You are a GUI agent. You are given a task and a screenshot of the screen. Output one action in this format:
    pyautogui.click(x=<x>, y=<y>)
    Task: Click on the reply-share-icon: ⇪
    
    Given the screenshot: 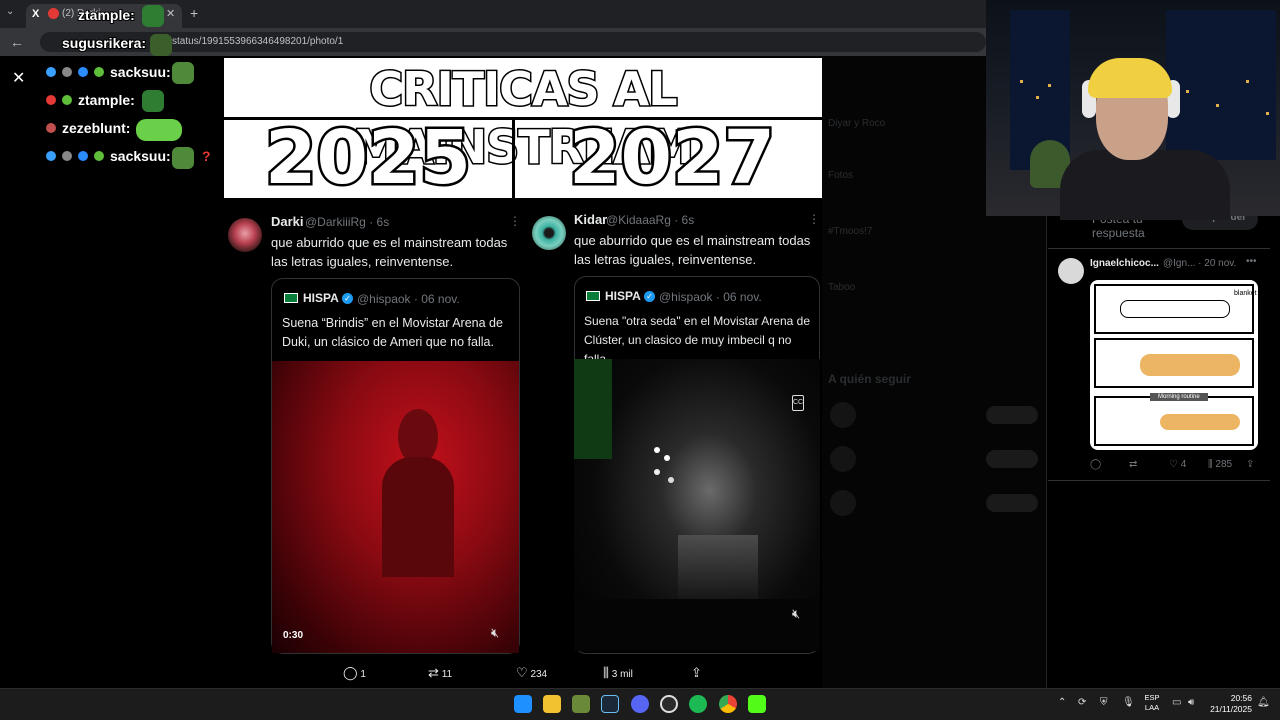 What is the action you would take?
    pyautogui.click(x=1250, y=464)
    